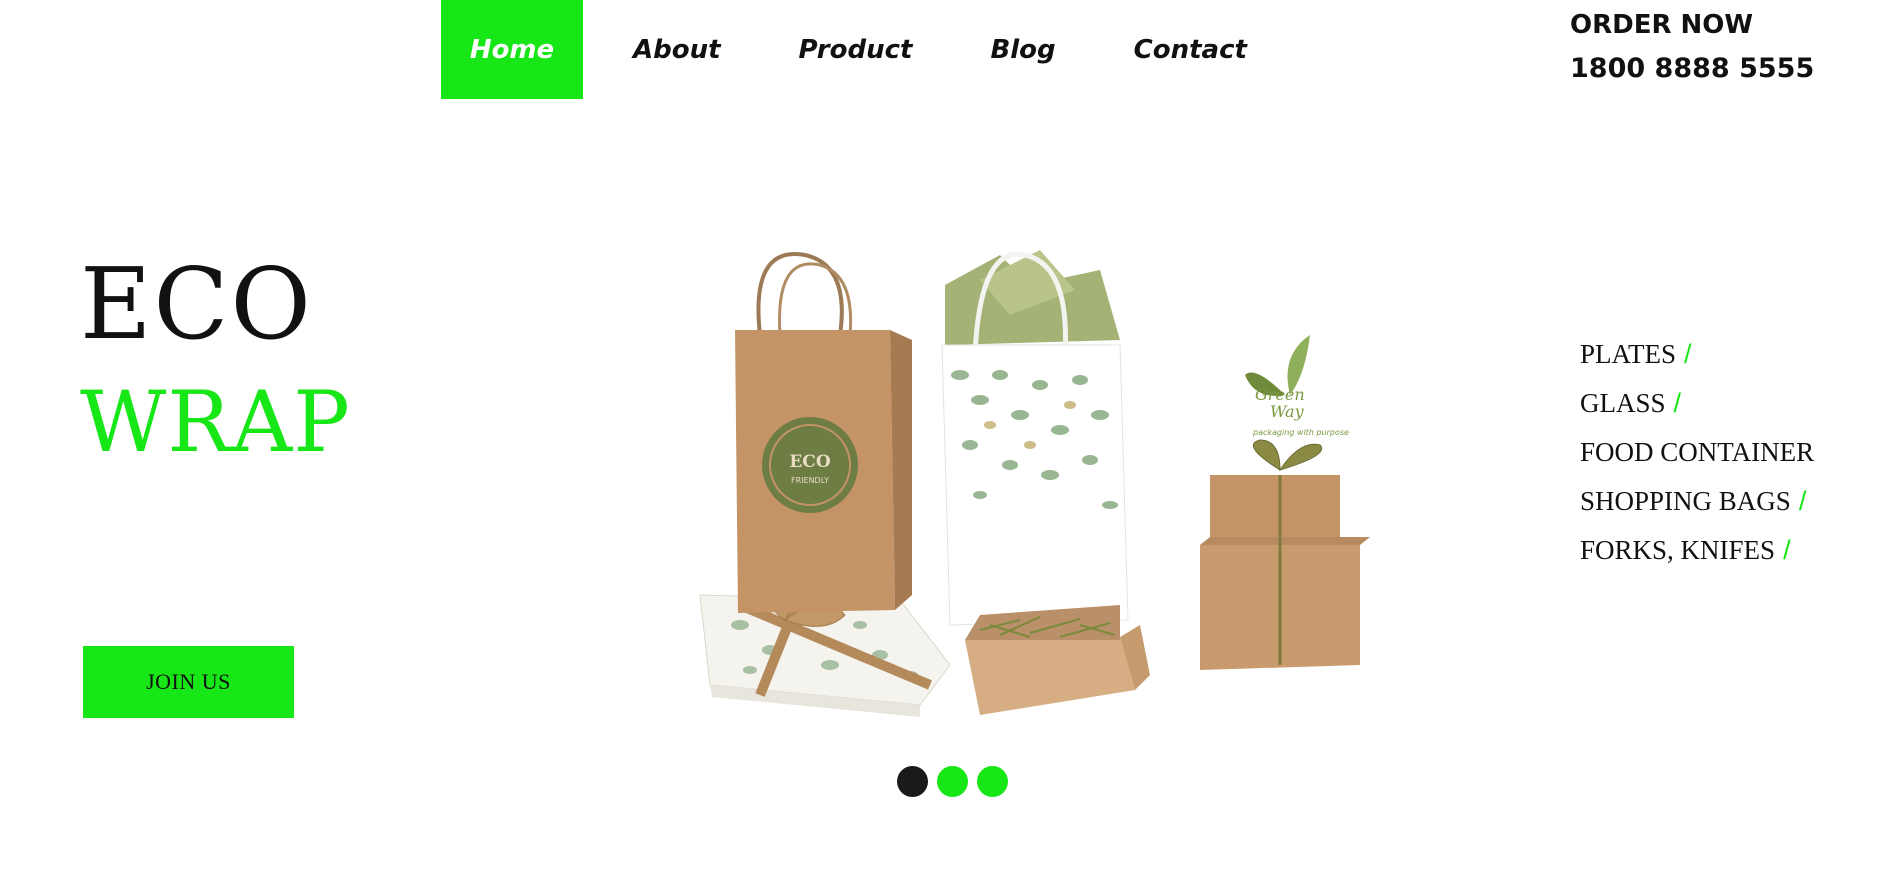 This screenshot has width=1897, height=875. Describe the element at coordinates (1662, 25) in the screenshot. I see `order-now-label: ORDER NOW` at that location.